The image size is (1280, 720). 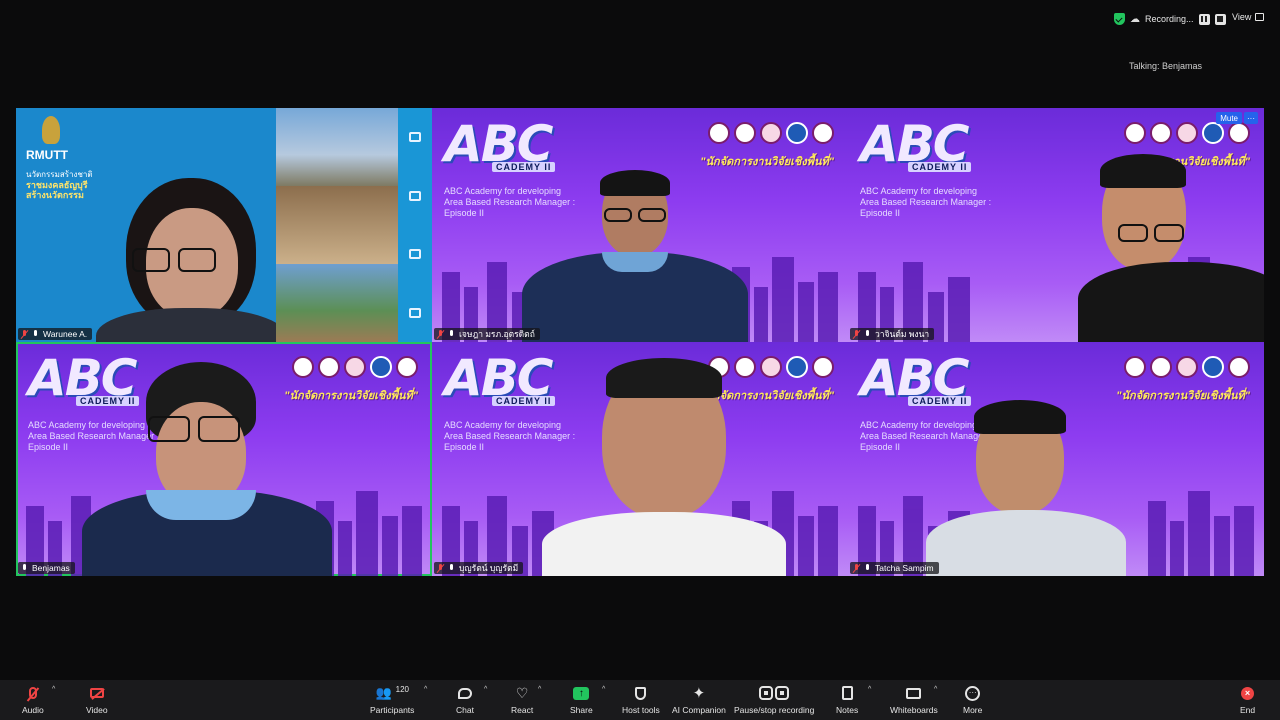 What do you see at coordinates (425, 689) in the screenshot?
I see `participants-options-caret: ^` at bounding box center [425, 689].